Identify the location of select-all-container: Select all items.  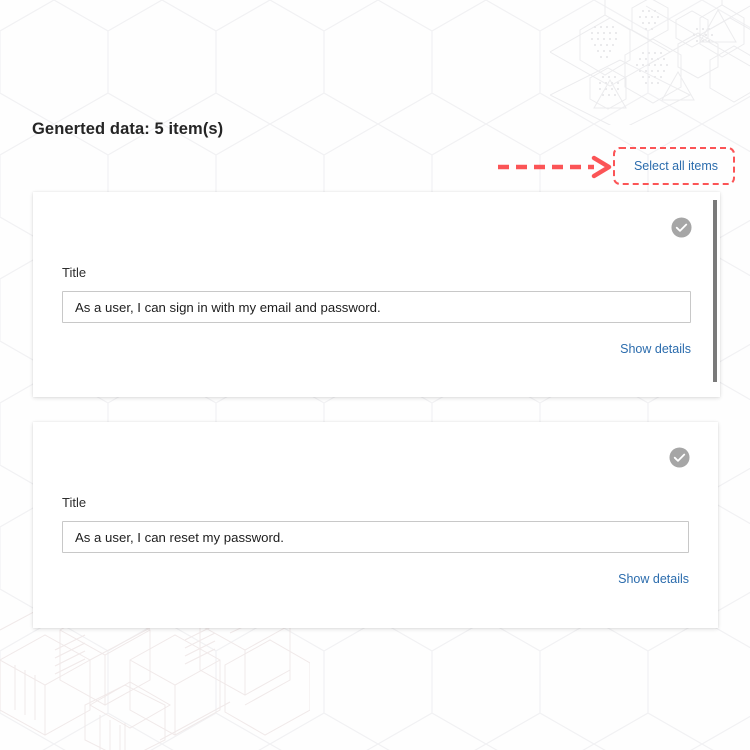
(676, 166).